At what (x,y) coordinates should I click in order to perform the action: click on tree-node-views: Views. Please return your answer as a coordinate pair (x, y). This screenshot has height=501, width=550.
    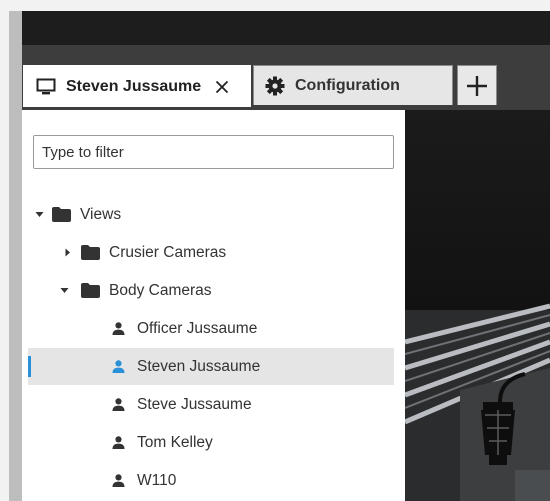
    Looking at the image, I should click on (211, 214).